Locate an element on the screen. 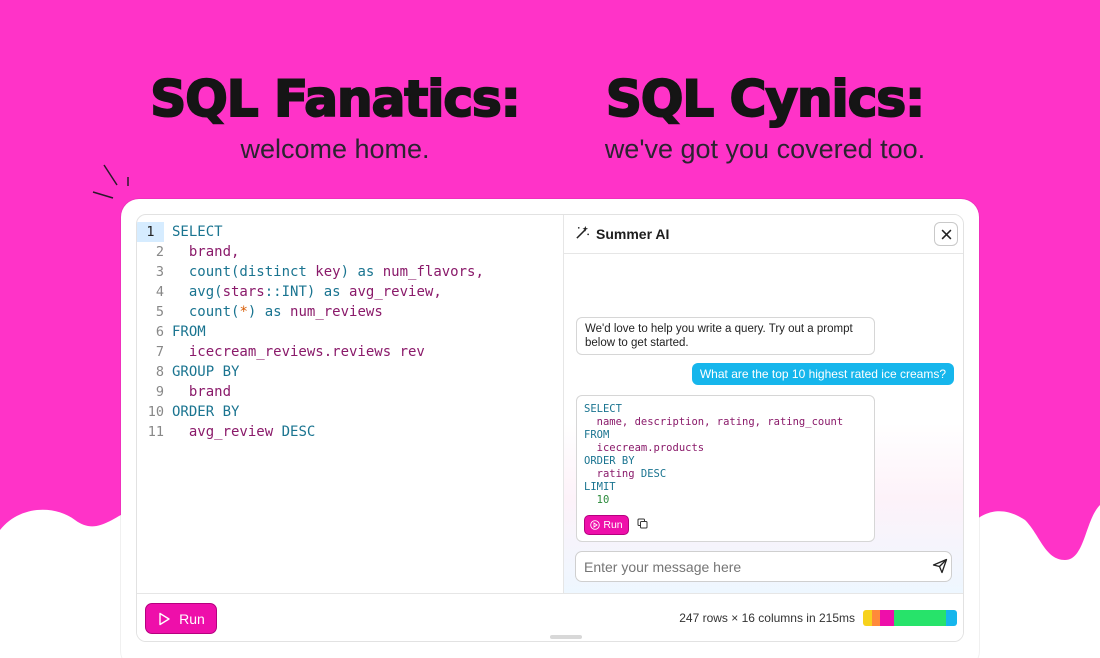  line-number: 11 is located at coordinates (155, 432).